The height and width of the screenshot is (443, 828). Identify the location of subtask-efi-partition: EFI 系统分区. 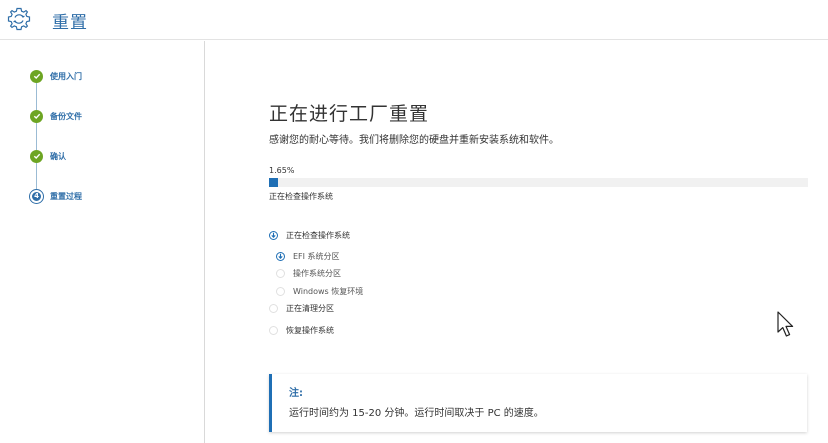
(308, 256).